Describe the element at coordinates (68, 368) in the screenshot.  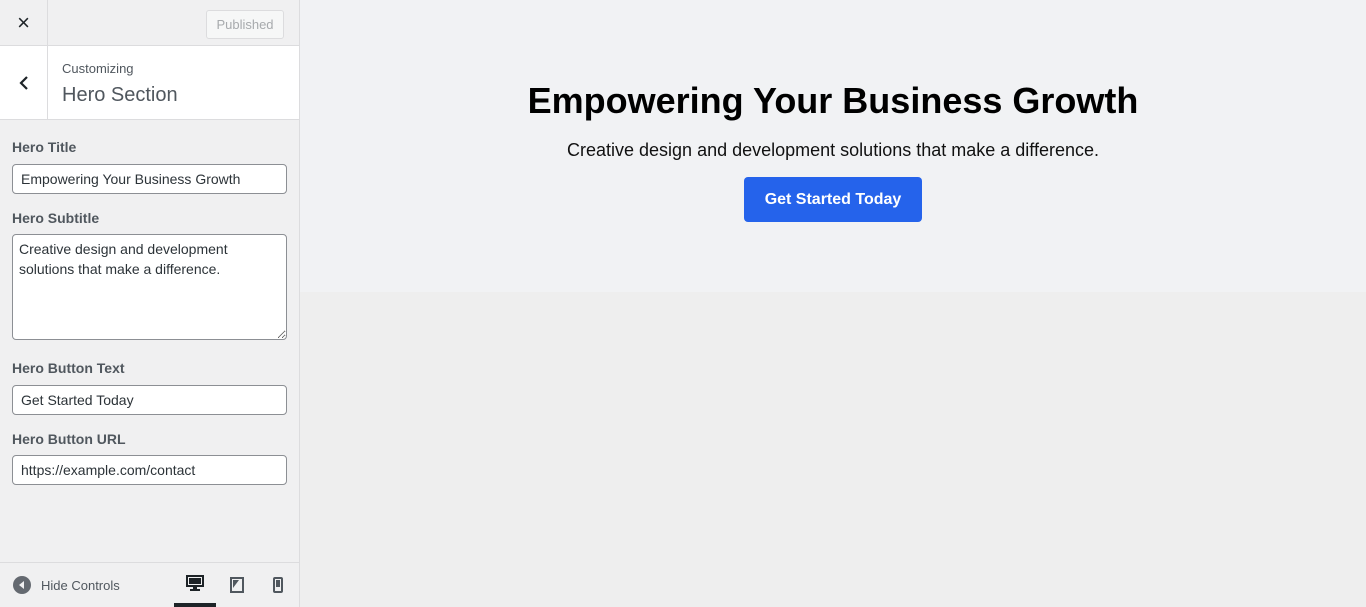
I see `hero-button-text-label: Hero Button Text` at that location.